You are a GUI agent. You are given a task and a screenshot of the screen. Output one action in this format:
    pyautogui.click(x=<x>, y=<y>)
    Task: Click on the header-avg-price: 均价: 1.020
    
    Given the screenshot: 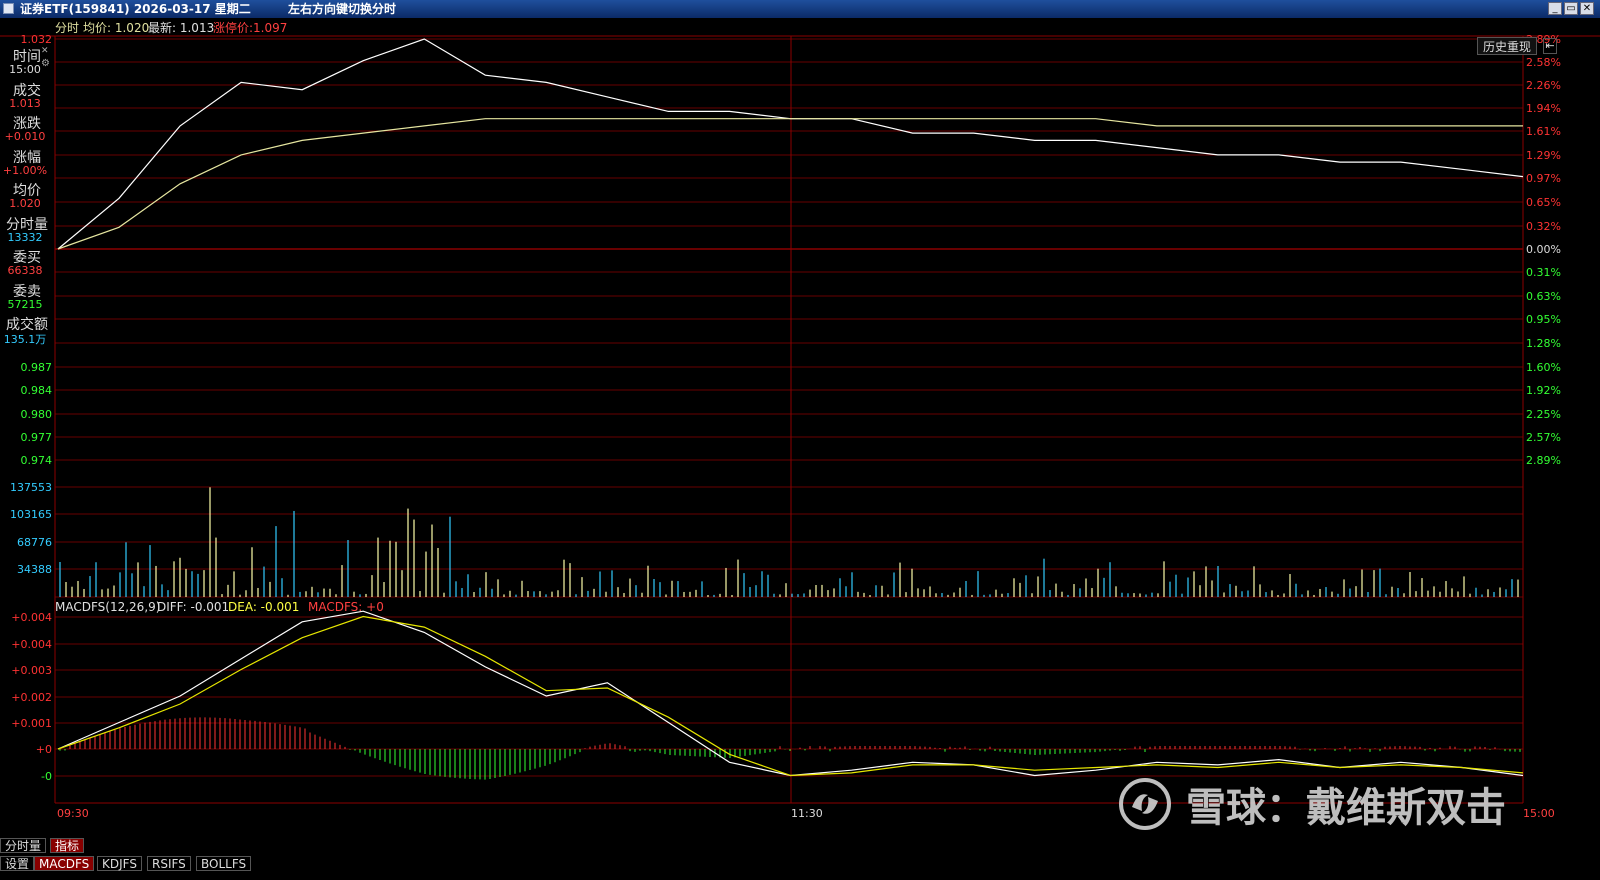 What is the action you would take?
    pyautogui.click(x=116, y=28)
    